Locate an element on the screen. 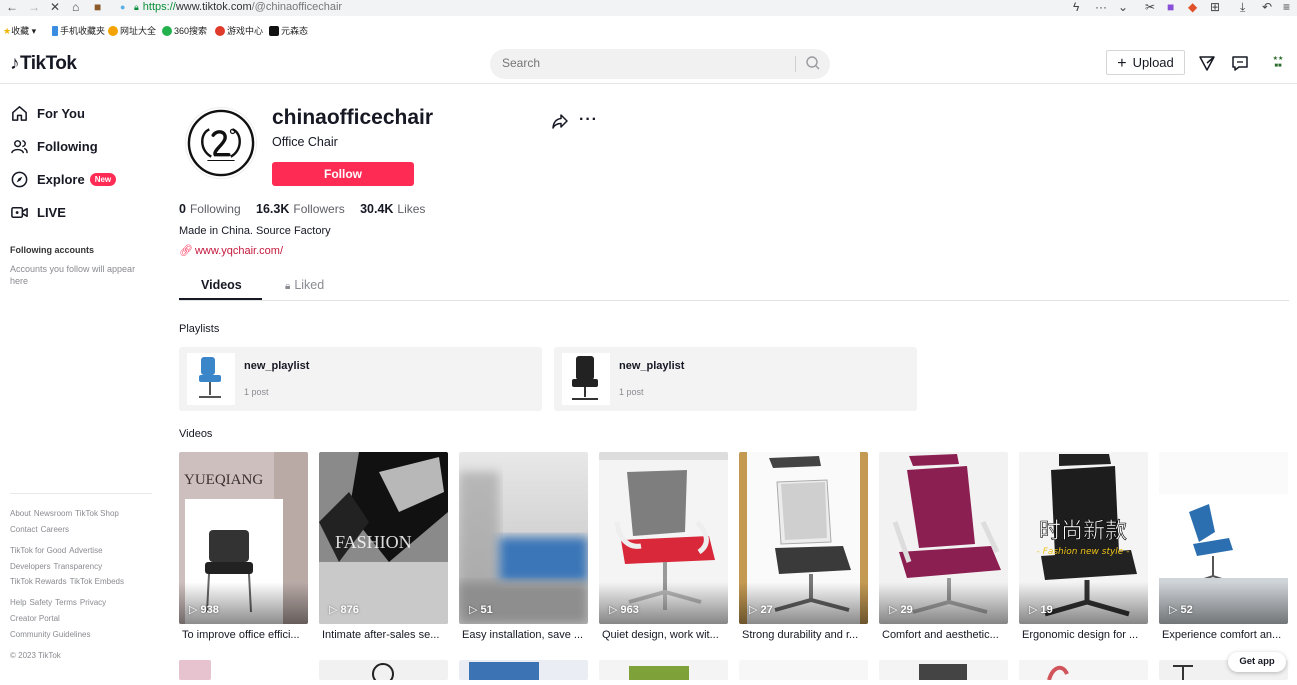  bookmark-games: 游戏中心 is located at coordinates (239, 30).